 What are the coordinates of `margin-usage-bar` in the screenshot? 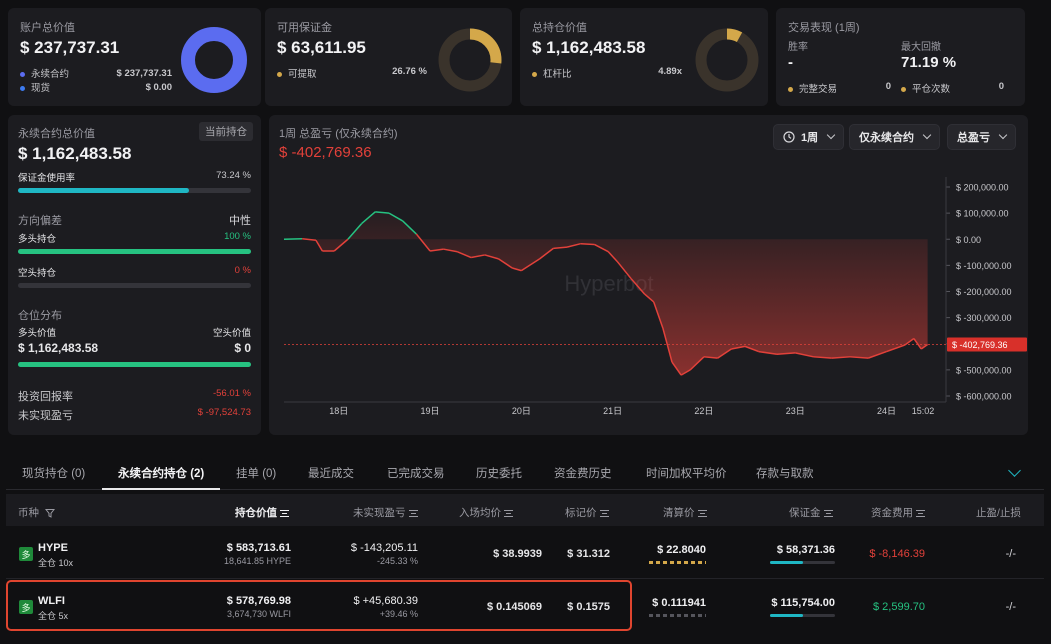 It's located at (134, 190).